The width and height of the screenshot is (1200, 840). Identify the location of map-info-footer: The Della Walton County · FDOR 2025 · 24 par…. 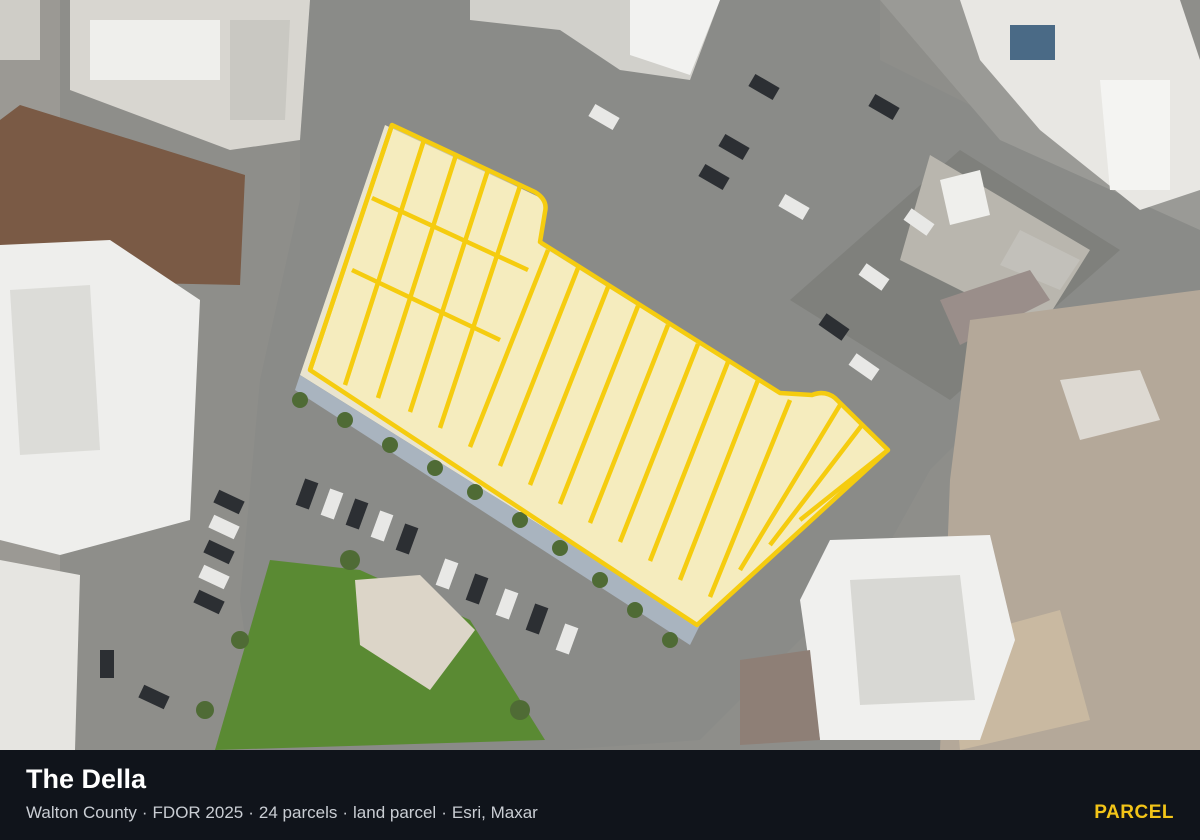
(600, 795).